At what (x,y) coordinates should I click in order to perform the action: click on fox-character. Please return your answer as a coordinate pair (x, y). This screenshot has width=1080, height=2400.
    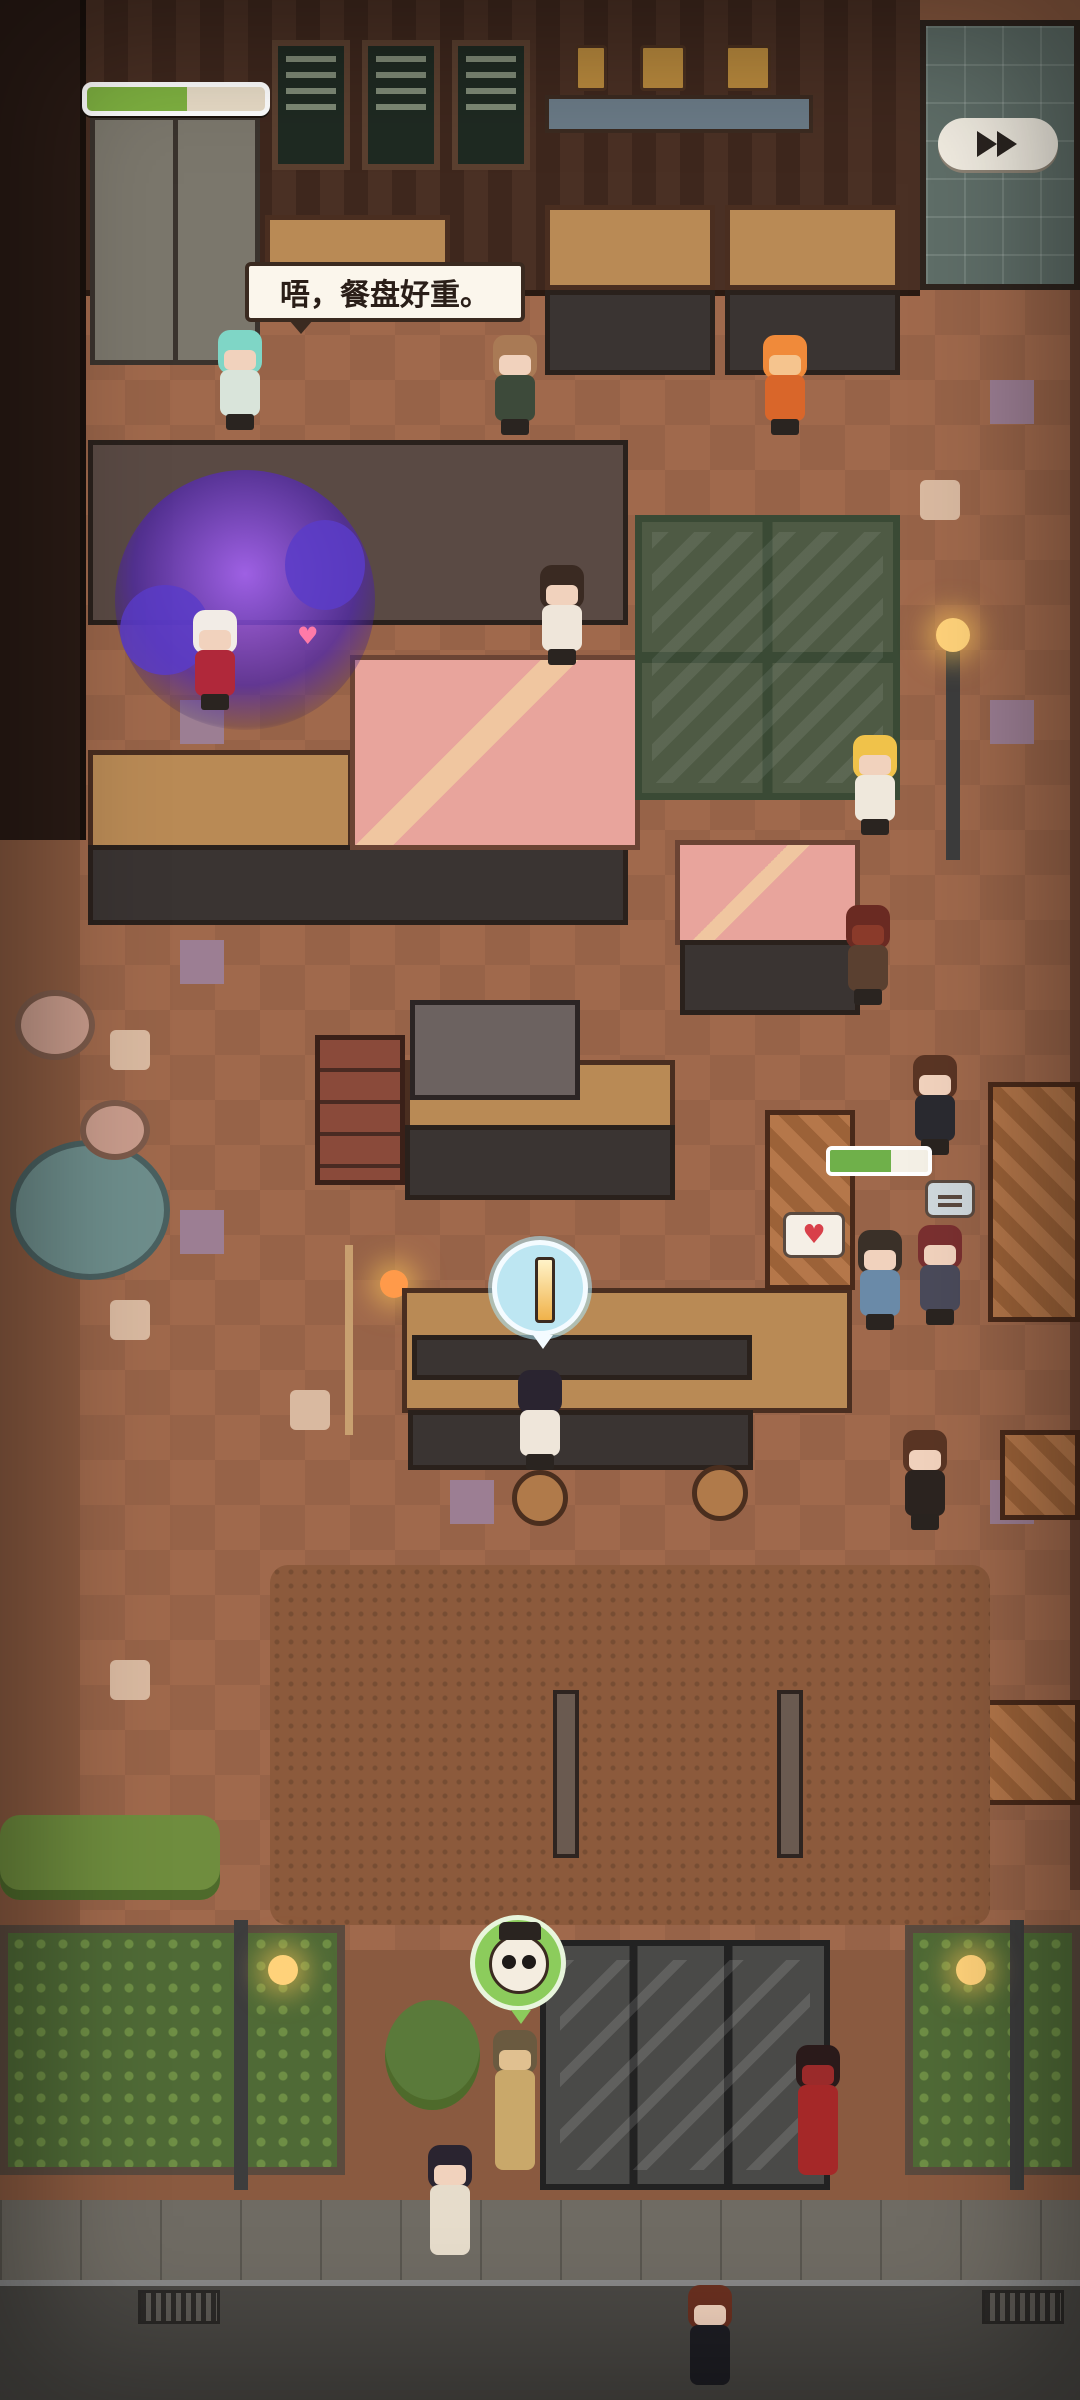
    Looking at the image, I should click on (785, 385).